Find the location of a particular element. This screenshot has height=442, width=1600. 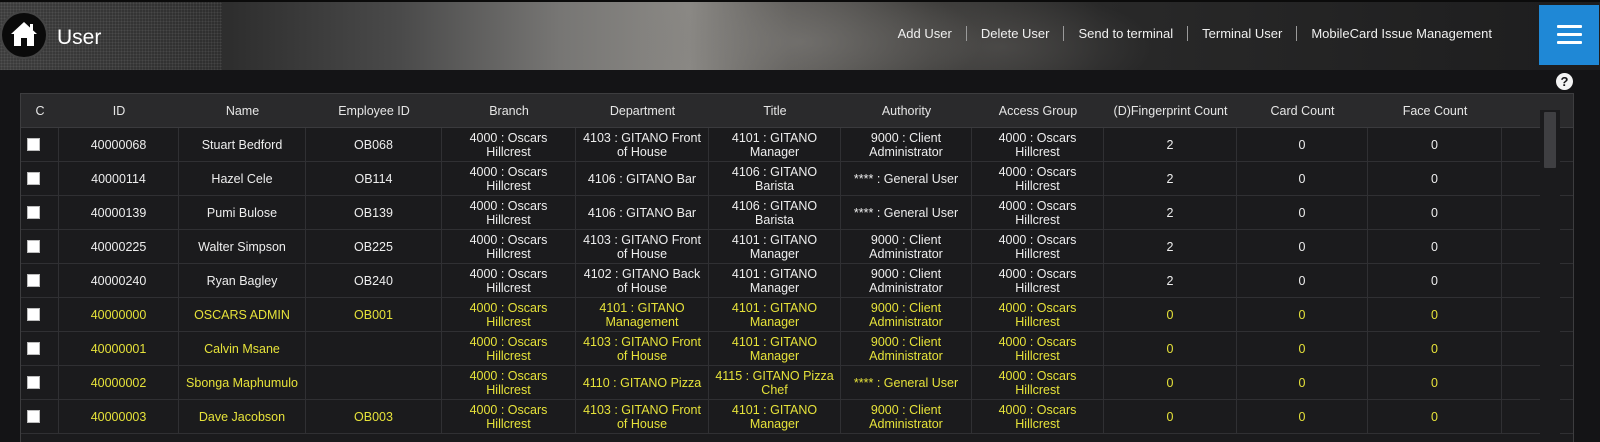

header-col-employee-id: Employee ID is located at coordinates (374, 111).